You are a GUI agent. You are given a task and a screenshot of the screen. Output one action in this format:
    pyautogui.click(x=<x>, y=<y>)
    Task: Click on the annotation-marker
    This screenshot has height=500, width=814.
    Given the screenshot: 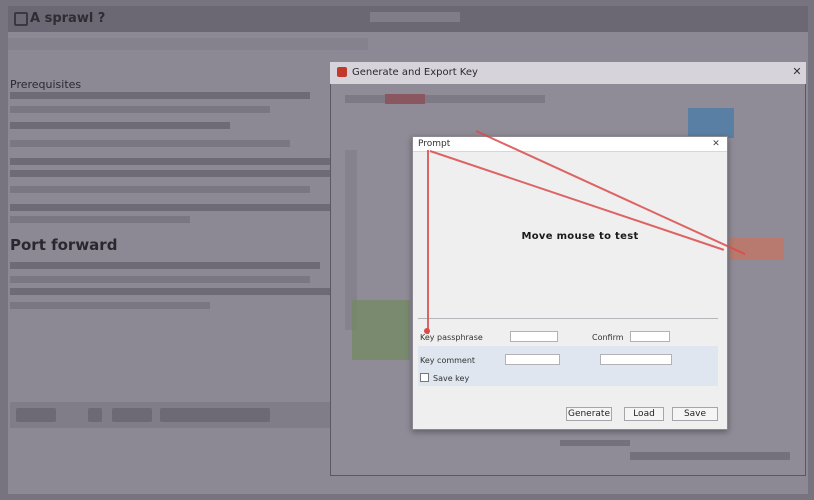 What is the action you would take?
    pyautogui.click(x=427, y=331)
    